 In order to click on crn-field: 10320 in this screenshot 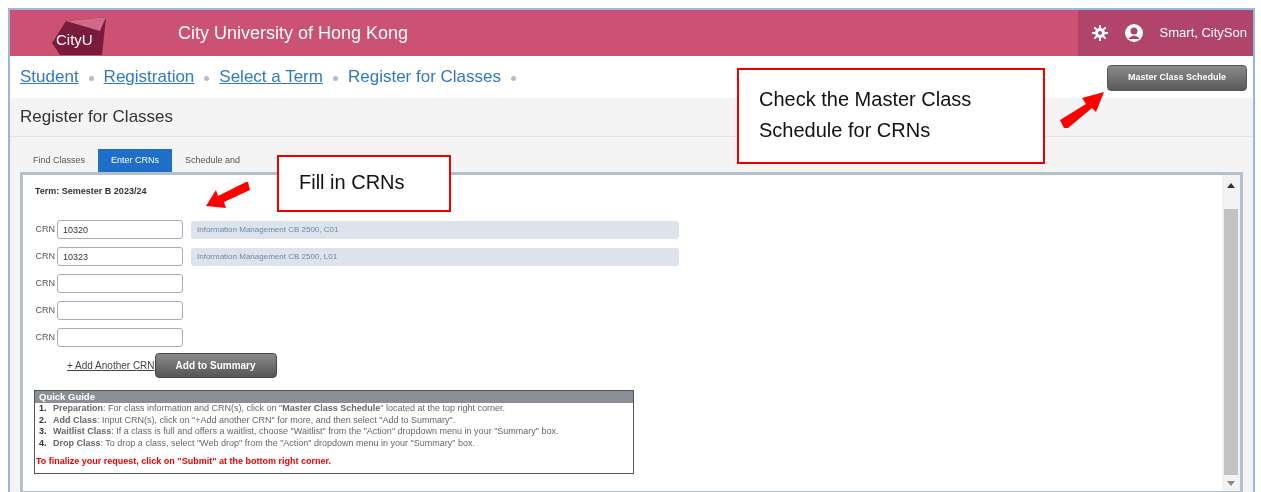, I will do `click(120, 229)`.